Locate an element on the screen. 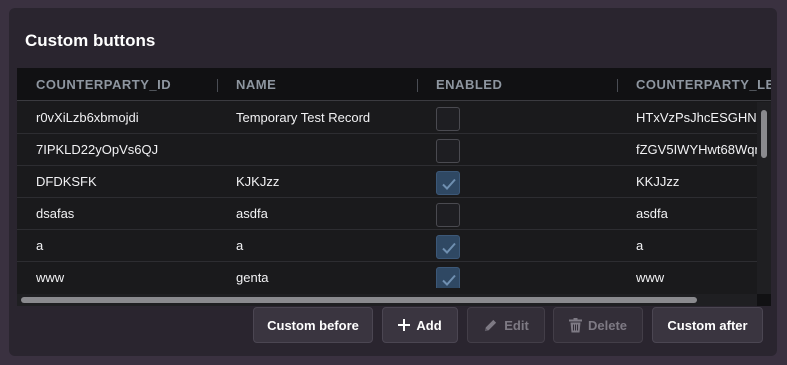 The height and width of the screenshot is (365, 787). cell-name: asdfa is located at coordinates (252, 213).